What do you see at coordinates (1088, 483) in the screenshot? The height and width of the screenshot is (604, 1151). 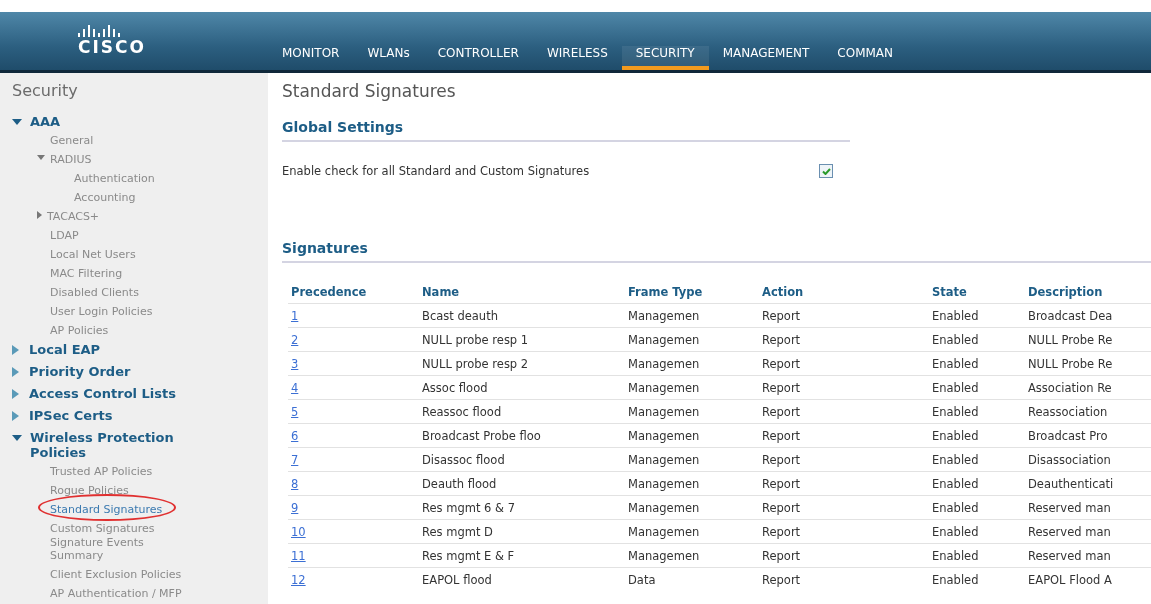 I see `table-cell: Deauthenticati` at bounding box center [1088, 483].